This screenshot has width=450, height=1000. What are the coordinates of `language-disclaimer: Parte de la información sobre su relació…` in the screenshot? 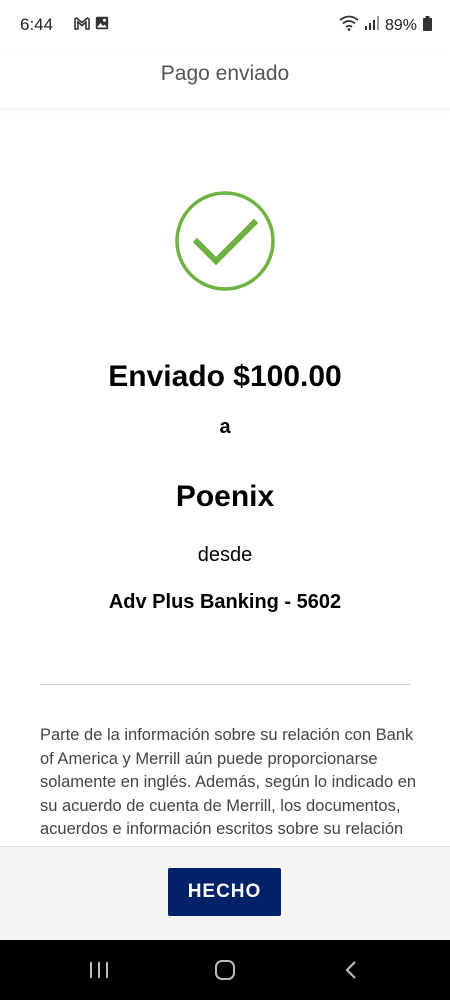 It's located at (228, 786).